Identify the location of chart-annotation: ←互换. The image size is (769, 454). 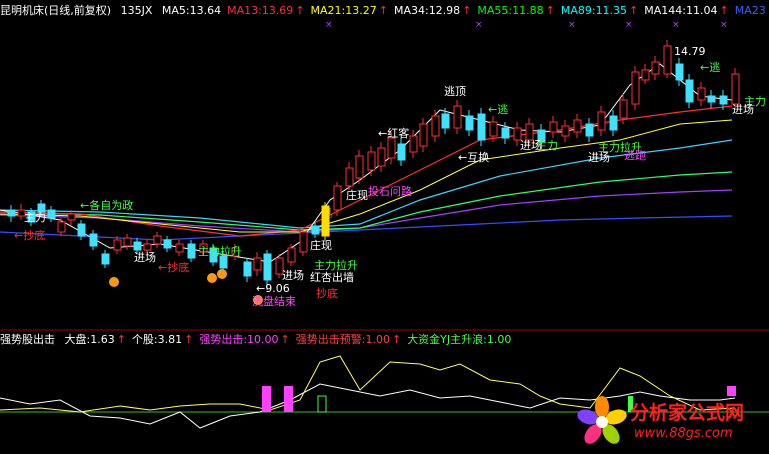
(474, 157).